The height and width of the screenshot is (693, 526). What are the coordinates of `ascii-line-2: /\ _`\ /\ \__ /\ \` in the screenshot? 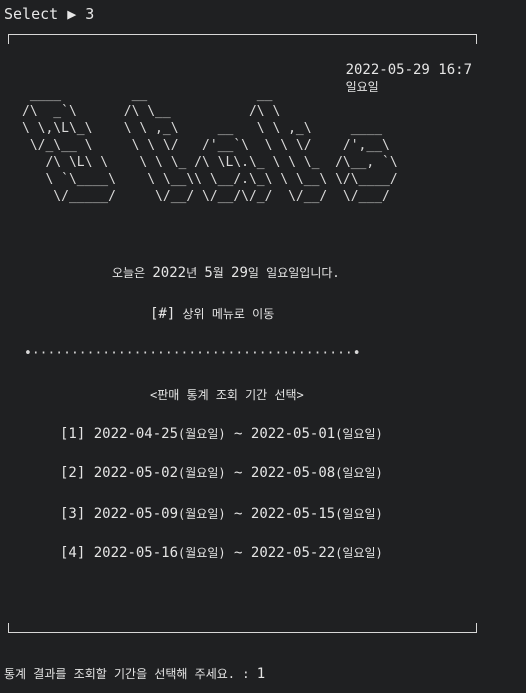 It's located at (151, 111).